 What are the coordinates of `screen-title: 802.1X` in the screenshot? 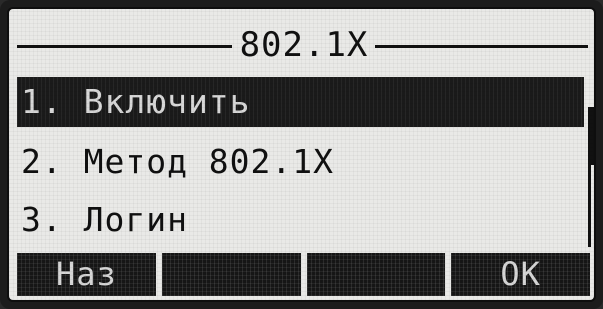 It's located at (304, 45).